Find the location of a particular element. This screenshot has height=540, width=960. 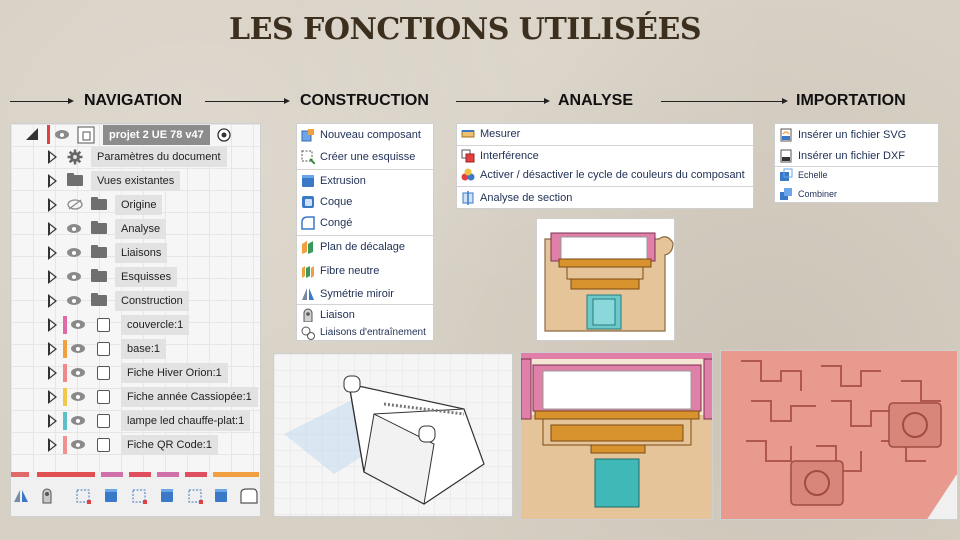

tree-label: Origine is located at coordinates (139, 205).